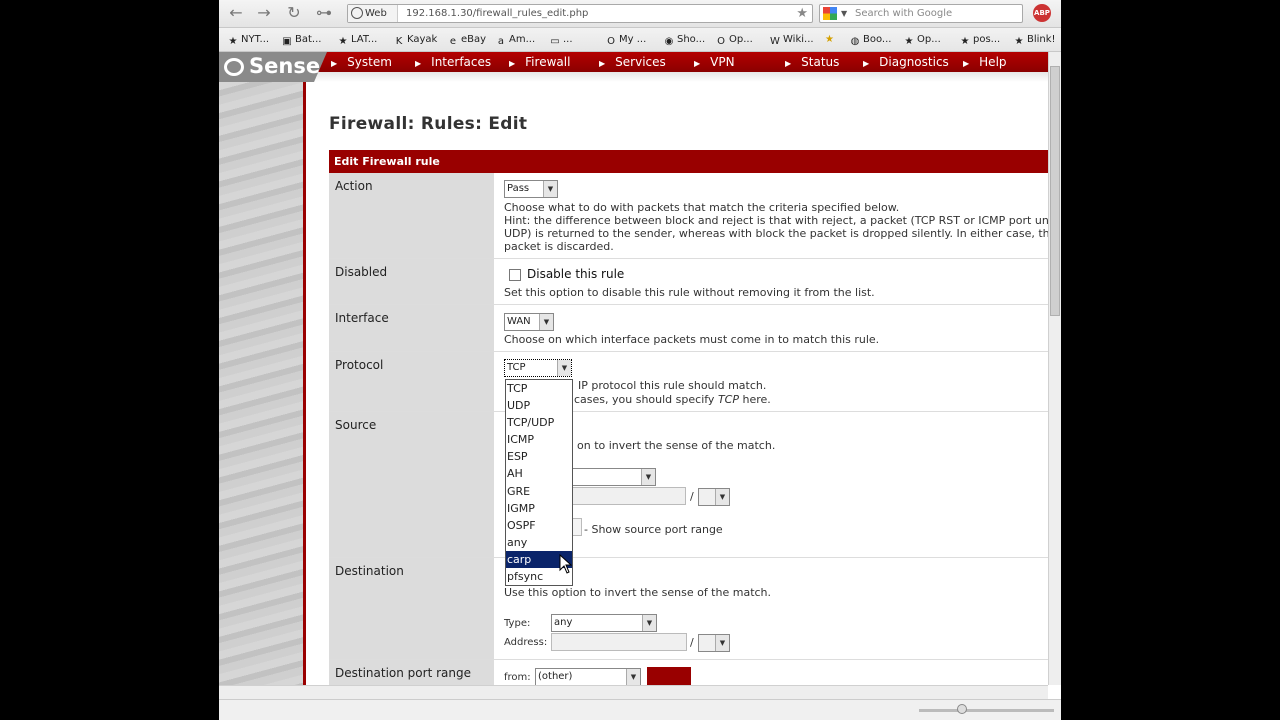 This screenshot has width=1280, height=720. I want to click on protocol-desc-text: cases, you should specify, so click(644, 399).